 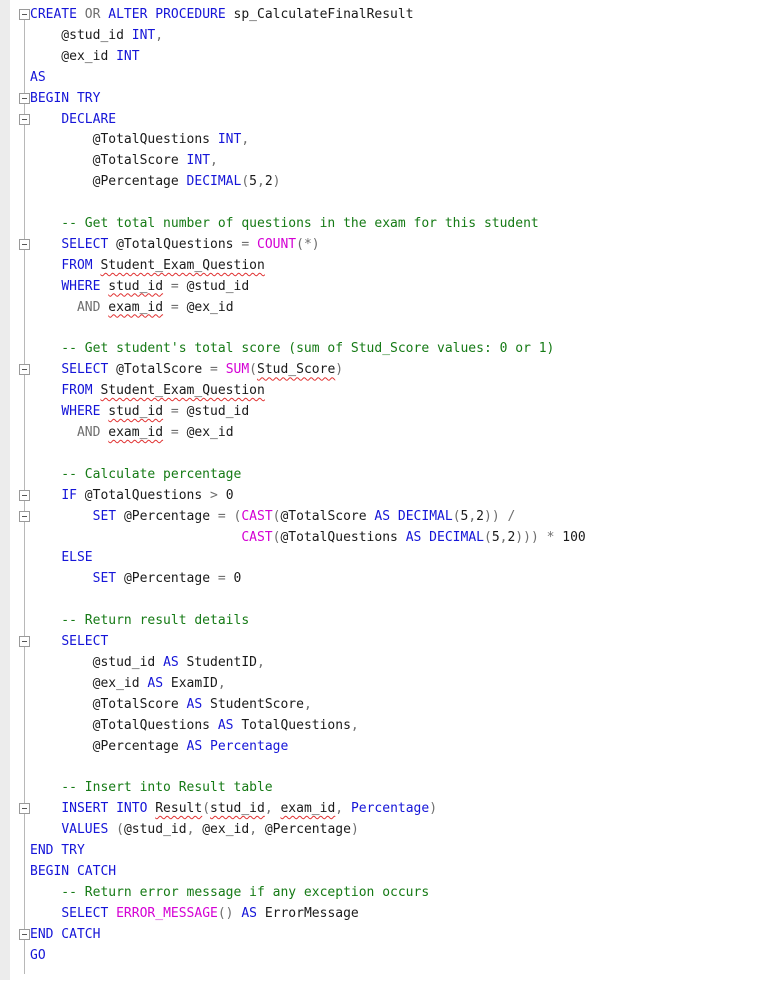 What do you see at coordinates (151, 787) in the screenshot?
I see `code-line: -- Insert into Result table` at bounding box center [151, 787].